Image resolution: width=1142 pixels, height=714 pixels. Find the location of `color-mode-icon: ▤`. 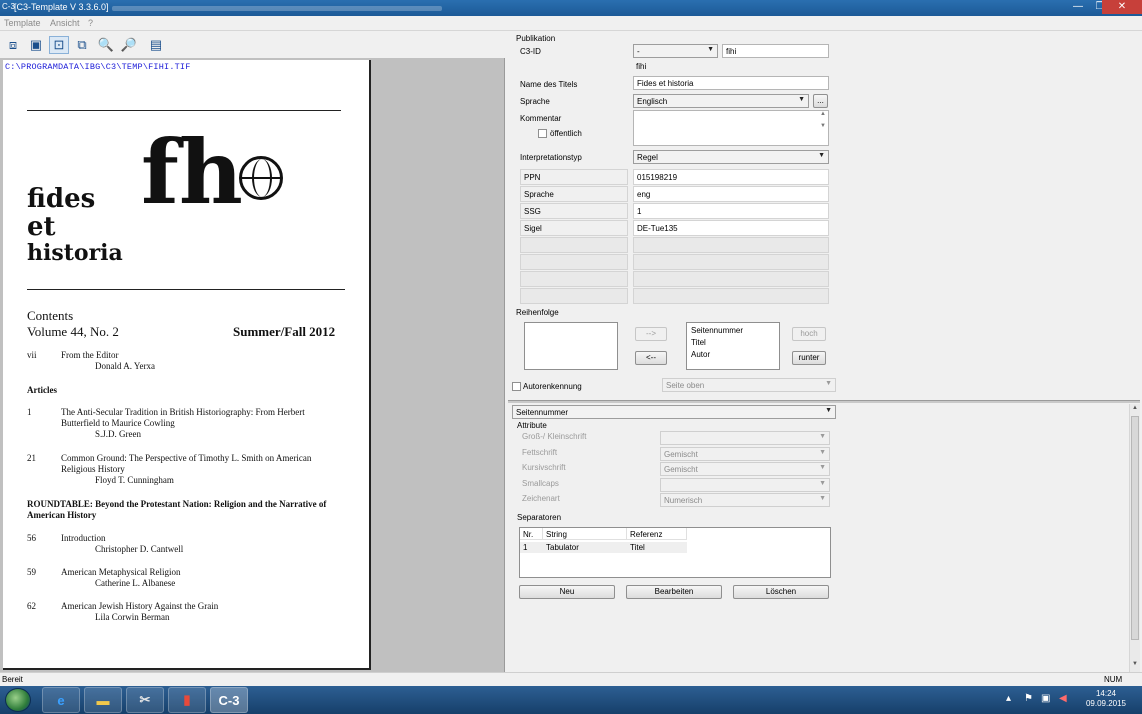

color-mode-icon: ▤ is located at coordinates (156, 45).